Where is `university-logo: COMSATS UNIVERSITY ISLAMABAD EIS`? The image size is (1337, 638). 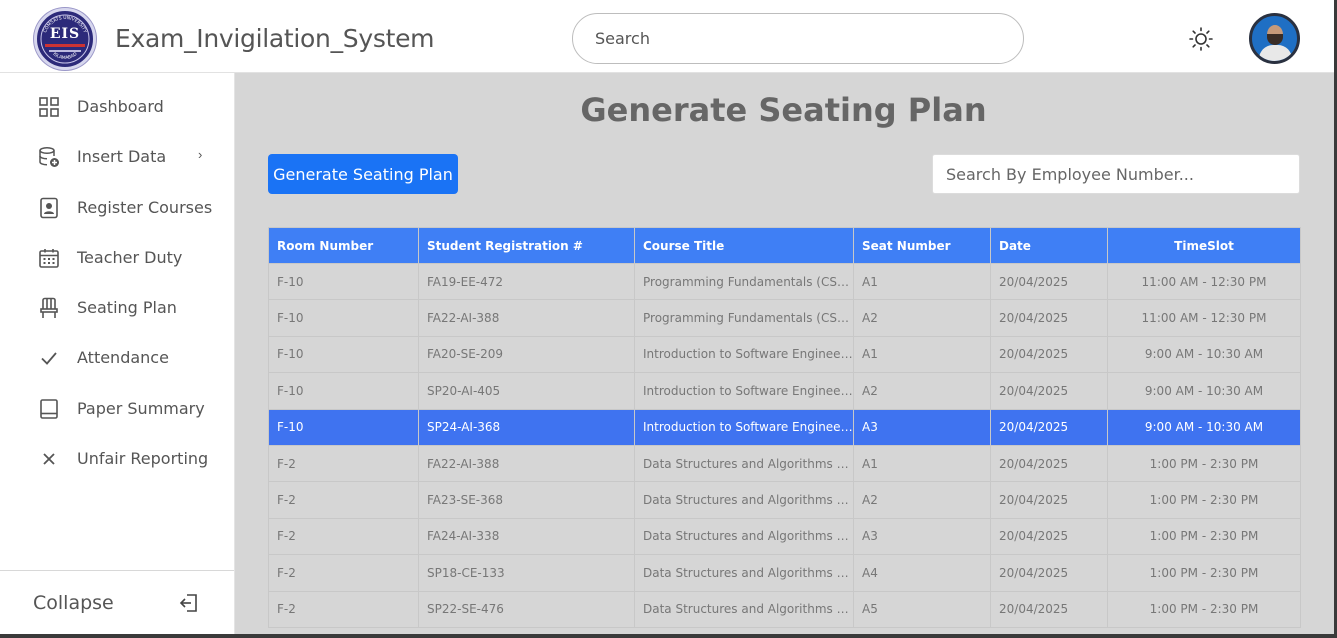
university-logo: COMSATS UNIVERSITY ISLAMABAD EIS is located at coordinates (65, 39).